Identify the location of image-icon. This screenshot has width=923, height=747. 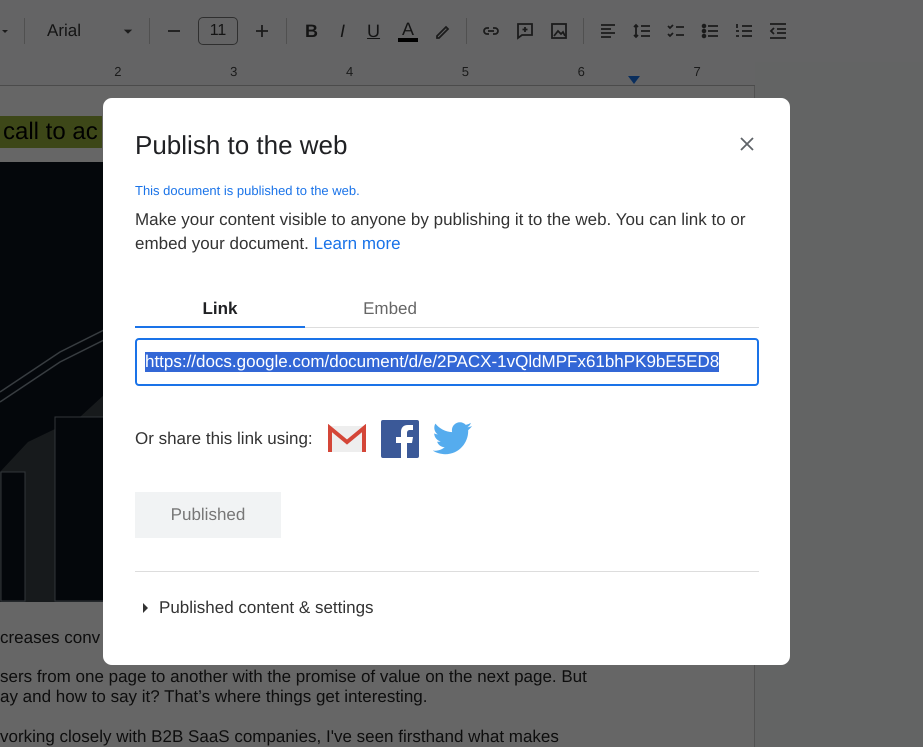
(559, 31).